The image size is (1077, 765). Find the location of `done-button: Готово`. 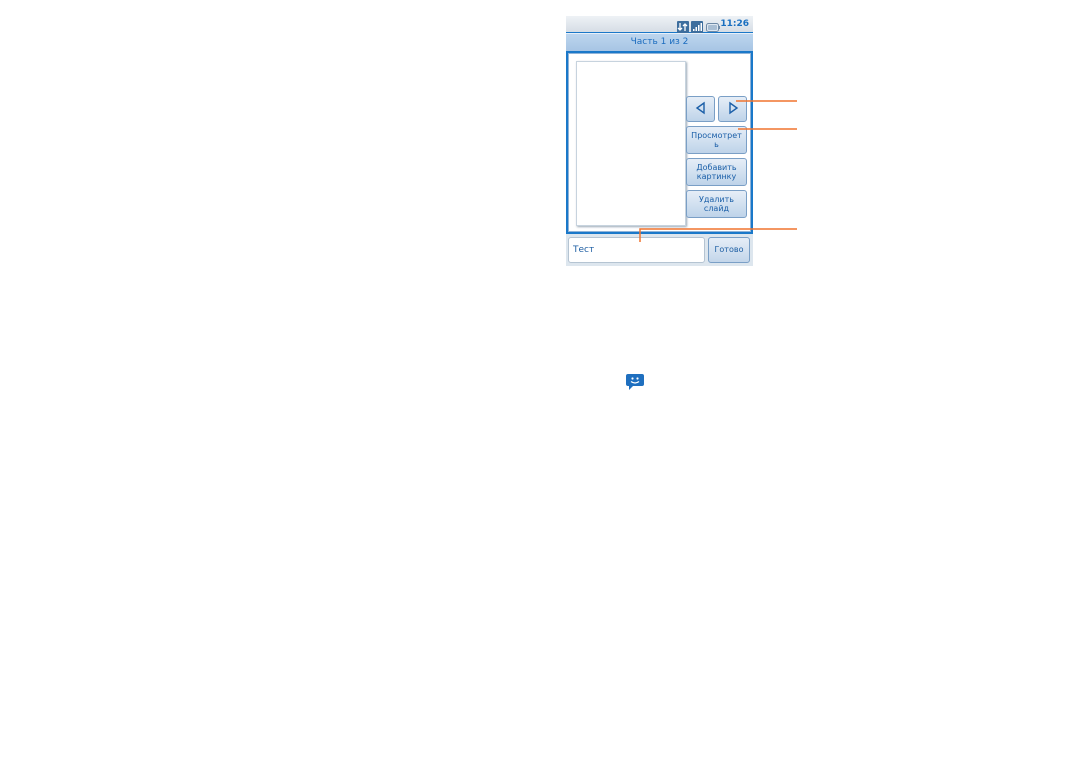

done-button: Готово is located at coordinates (729, 250).